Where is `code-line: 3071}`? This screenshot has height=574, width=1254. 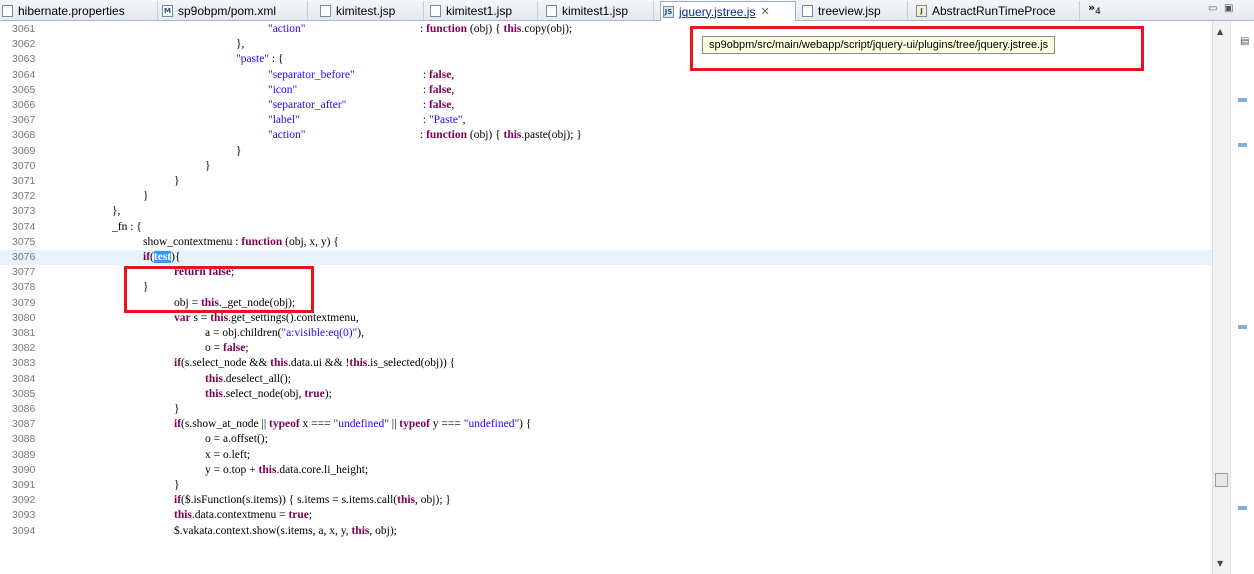
code-line: 3071} is located at coordinates (96, 181).